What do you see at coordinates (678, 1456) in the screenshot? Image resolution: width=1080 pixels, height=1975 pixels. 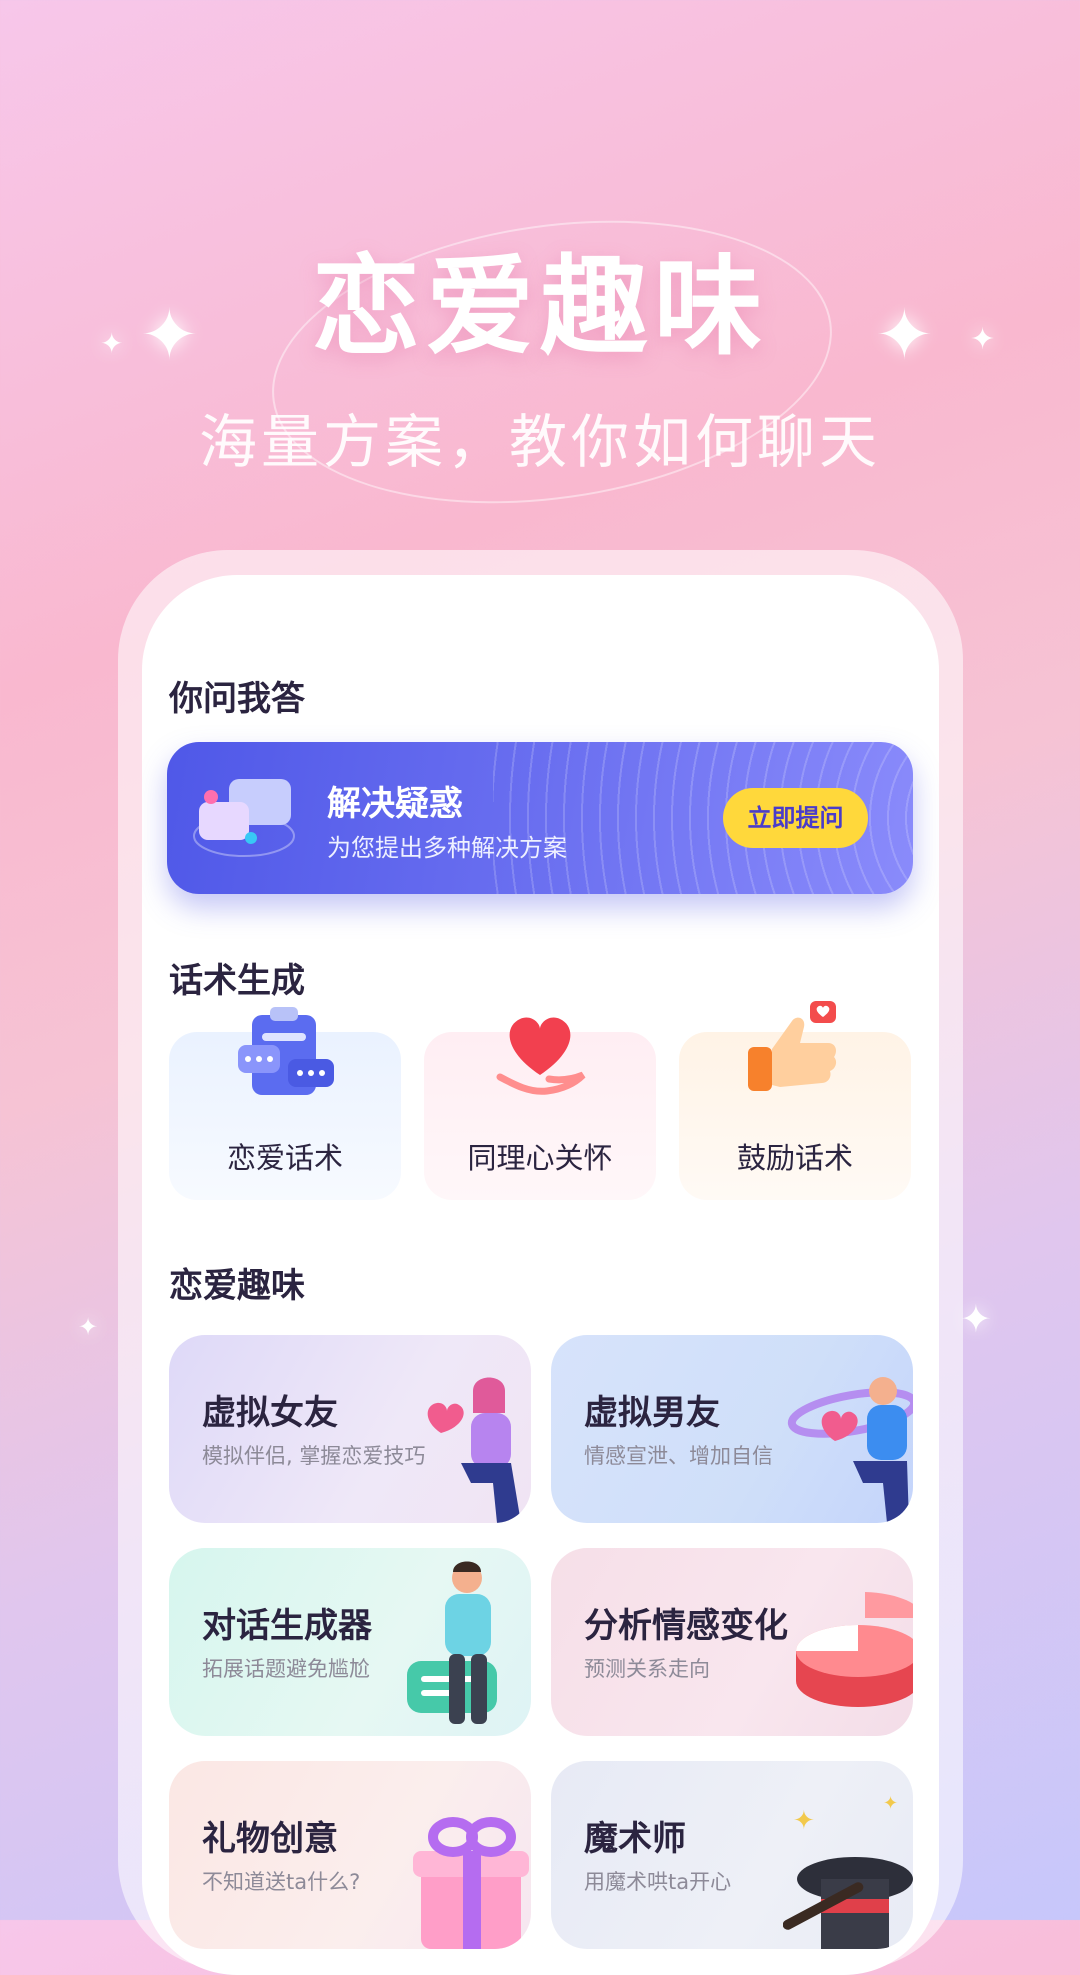 I see `fun-card-subtitle: 情感宣泄、增加自信` at bounding box center [678, 1456].